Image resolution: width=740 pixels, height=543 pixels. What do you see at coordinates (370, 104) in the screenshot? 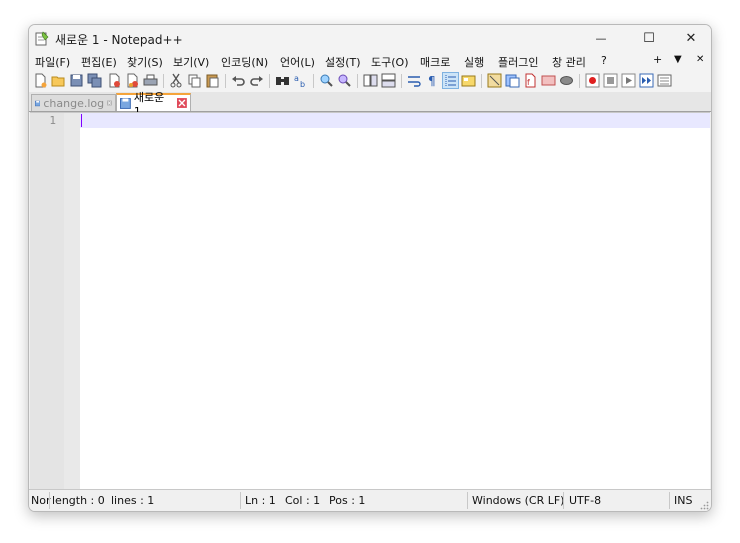
I see `tab-bar: change.log 새로운 1` at bounding box center [370, 104].